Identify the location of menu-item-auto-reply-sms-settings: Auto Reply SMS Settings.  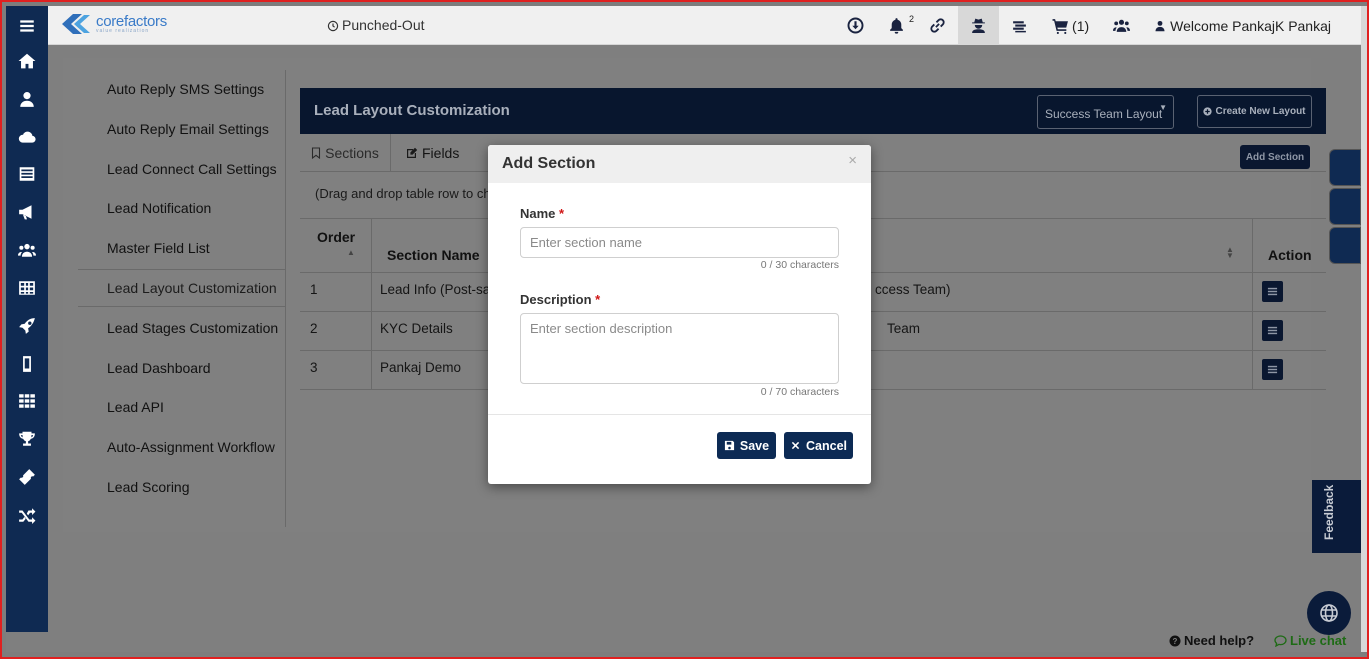
(182, 89).